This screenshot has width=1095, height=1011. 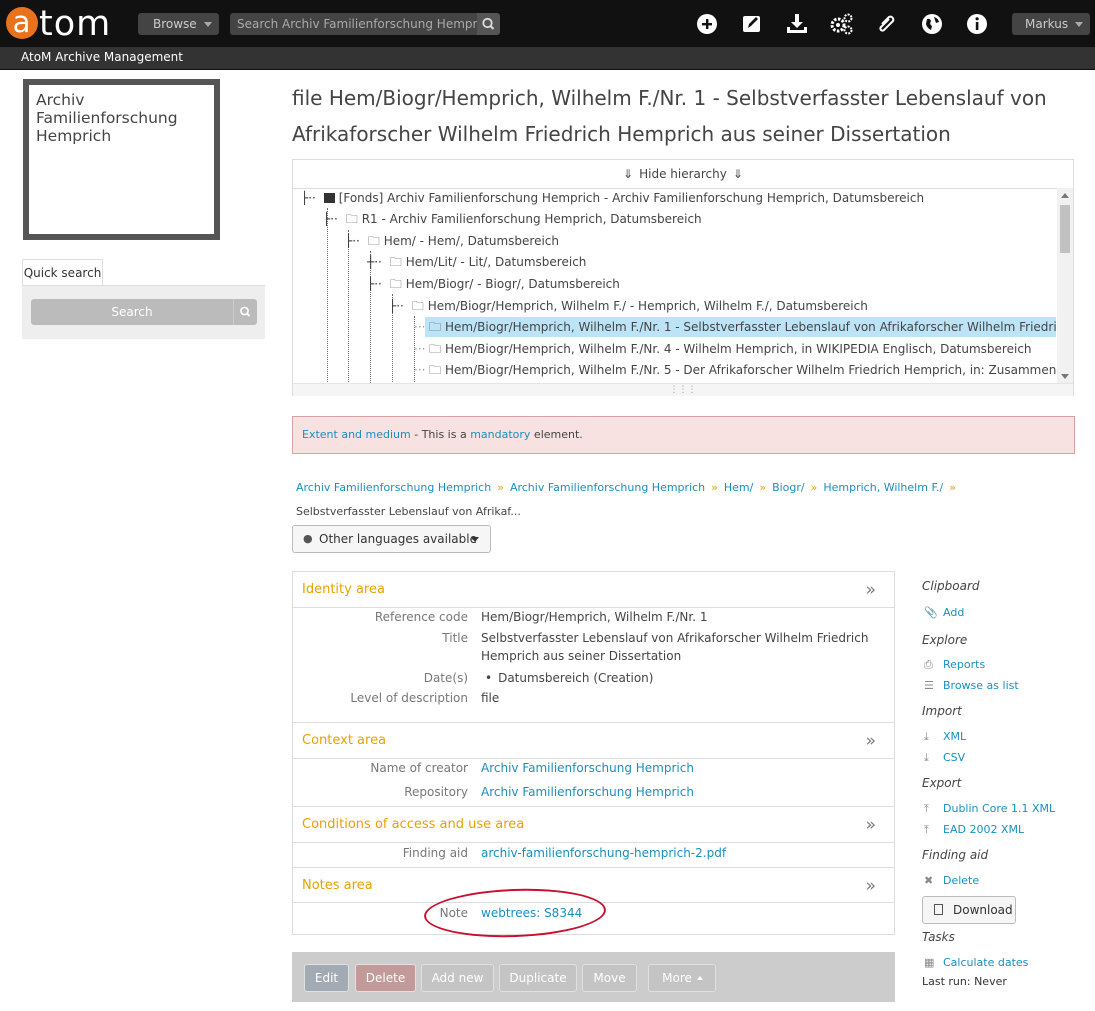 I want to click on clipboard-paperclip-icon, so click(x=887, y=24).